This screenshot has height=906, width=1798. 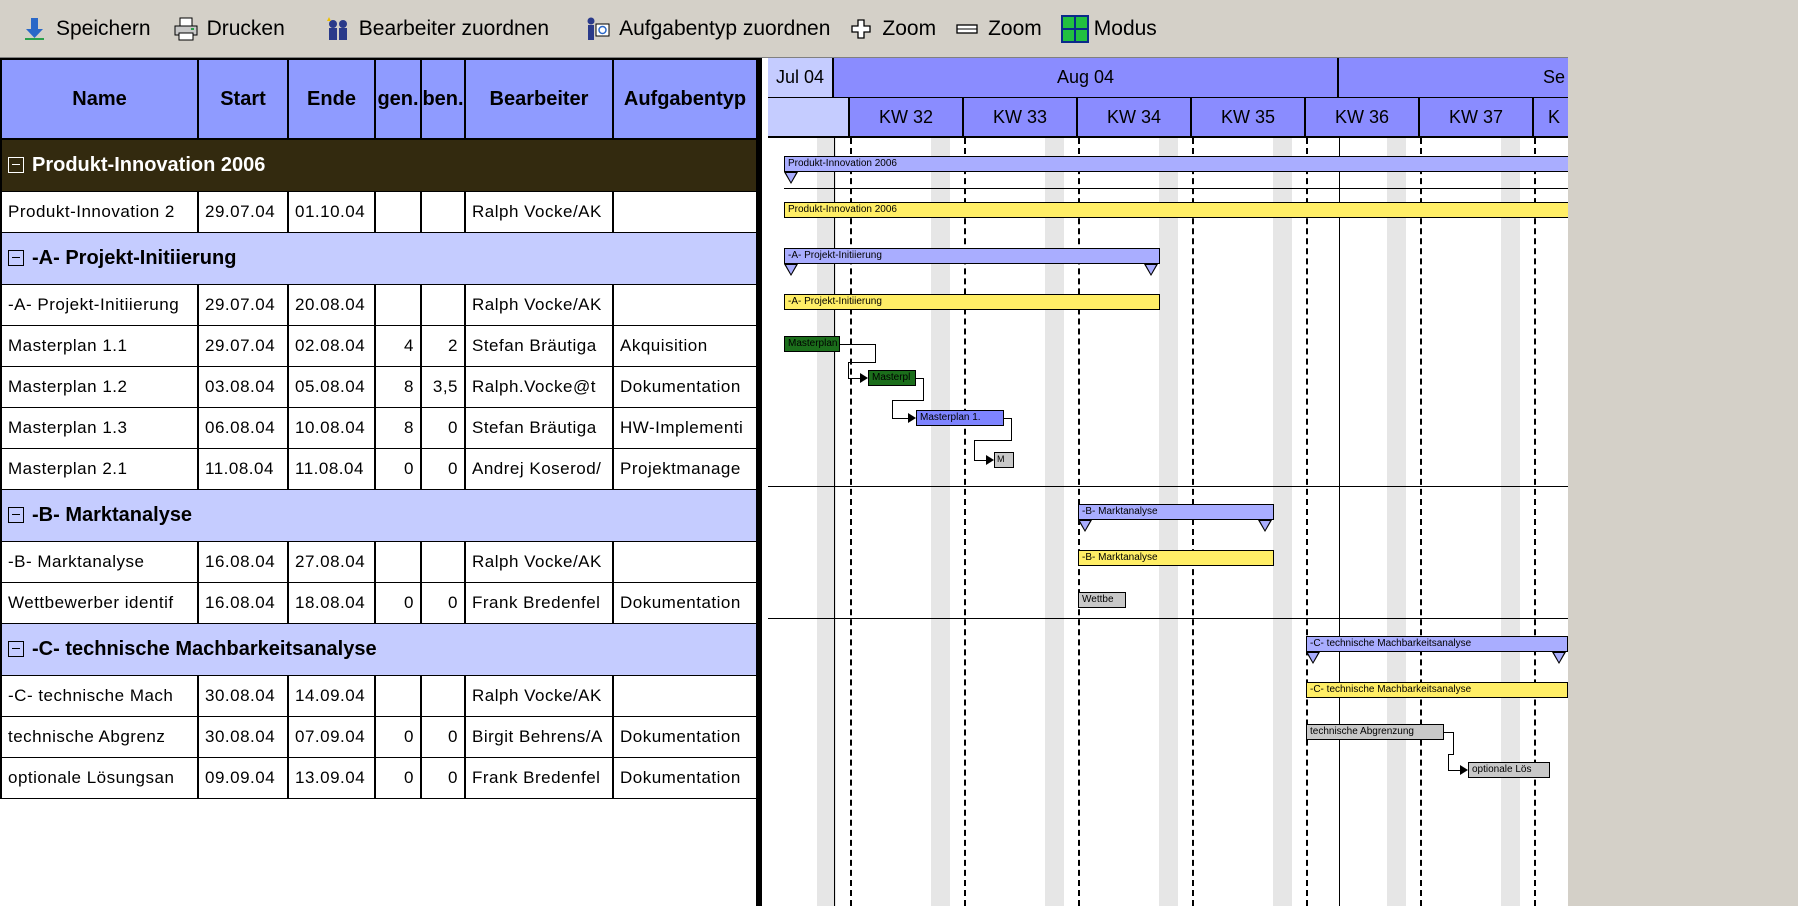 What do you see at coordinates (99, 695) in the screenshot?
I see `cell-name: -C- technische Mach` at bounding box center [99, 695].